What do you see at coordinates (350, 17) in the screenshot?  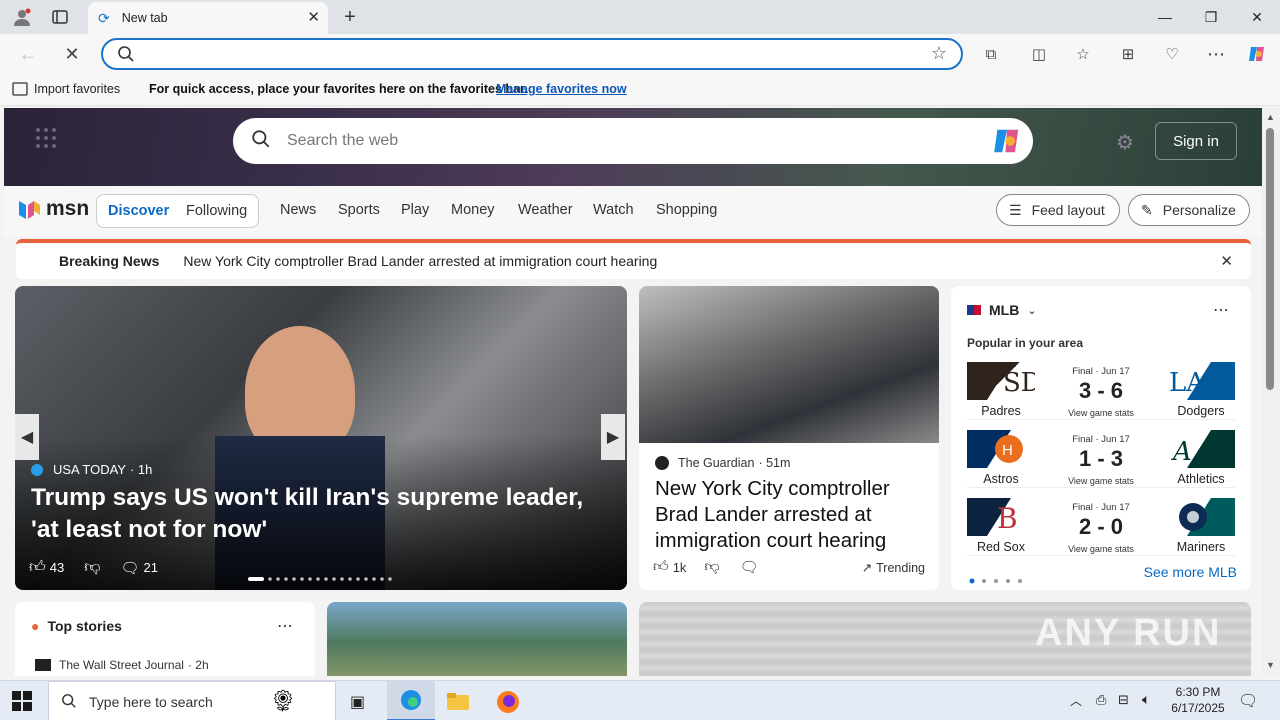 I see `new-tab-icon: +` at bounding box center [350, 17].